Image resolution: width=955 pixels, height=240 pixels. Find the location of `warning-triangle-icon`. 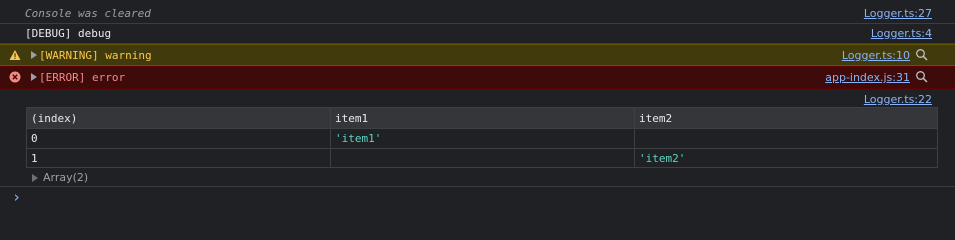

warning-triangle-icon is located at coordinates (15, 55).